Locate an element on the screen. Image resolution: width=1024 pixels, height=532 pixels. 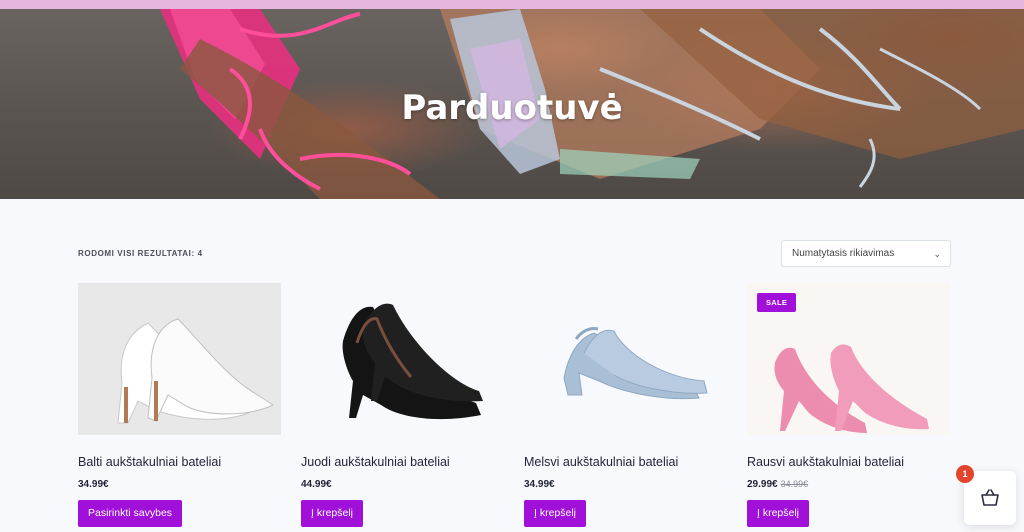
price-value: 29.99€ is located at coordinates (762, 484).